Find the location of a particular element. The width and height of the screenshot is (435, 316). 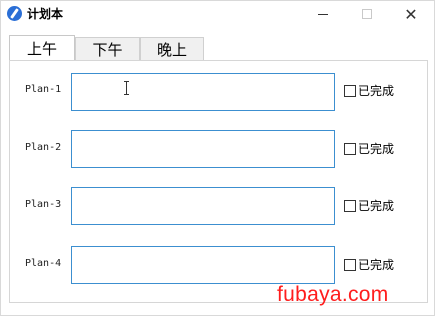

plan-3-done-label: 已完成 is located at coordinates (376, 206).